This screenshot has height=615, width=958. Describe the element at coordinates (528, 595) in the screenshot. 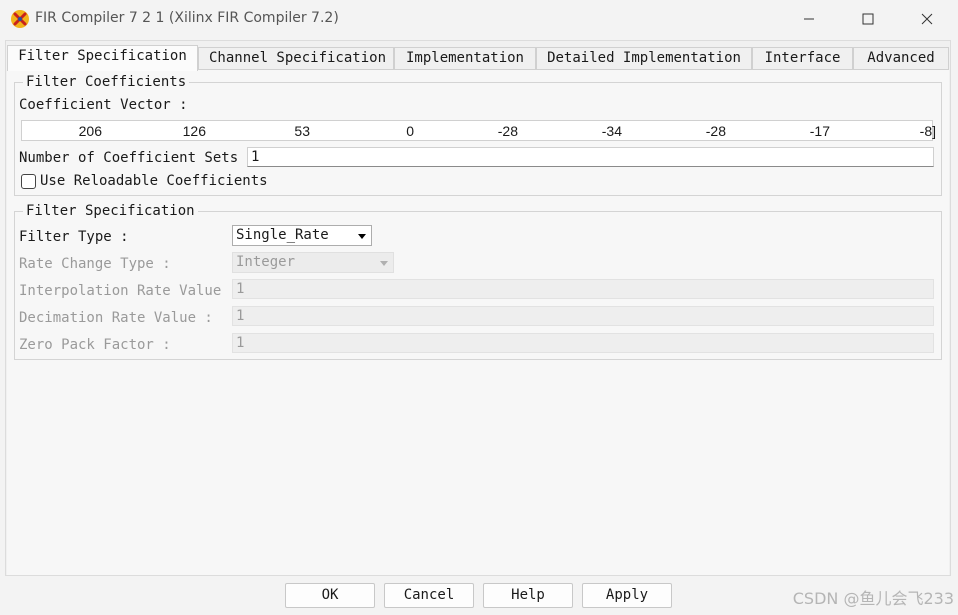

I see `help-button: Help` at that location.